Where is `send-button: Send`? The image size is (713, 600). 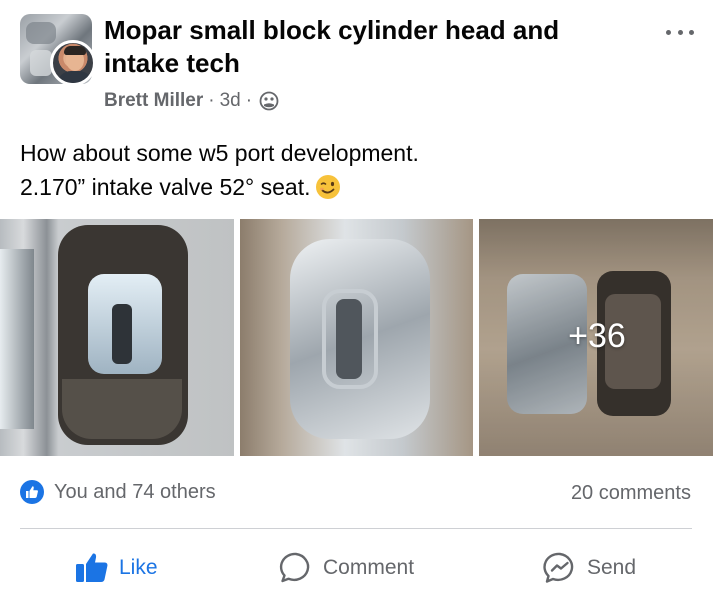
send-button: Send is located at coordinates (589, 568).